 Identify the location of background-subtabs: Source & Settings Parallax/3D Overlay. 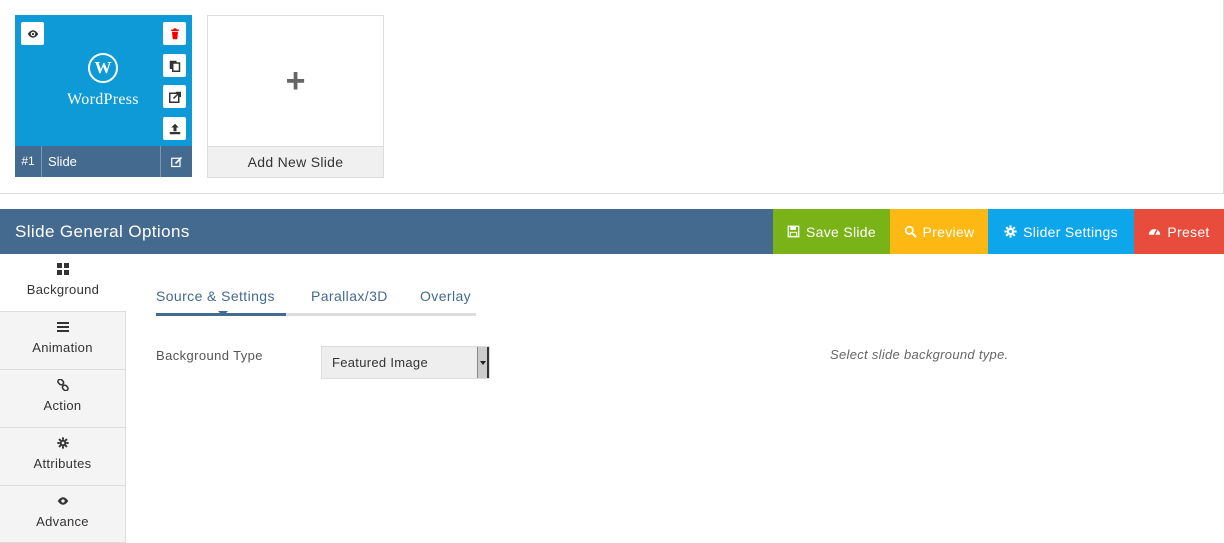
(316, 302).